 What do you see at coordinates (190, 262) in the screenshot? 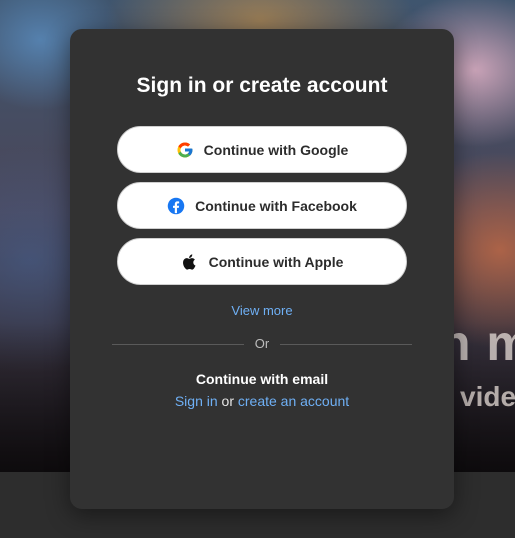
I see `apple-icon` at bounding box center [190, 262].